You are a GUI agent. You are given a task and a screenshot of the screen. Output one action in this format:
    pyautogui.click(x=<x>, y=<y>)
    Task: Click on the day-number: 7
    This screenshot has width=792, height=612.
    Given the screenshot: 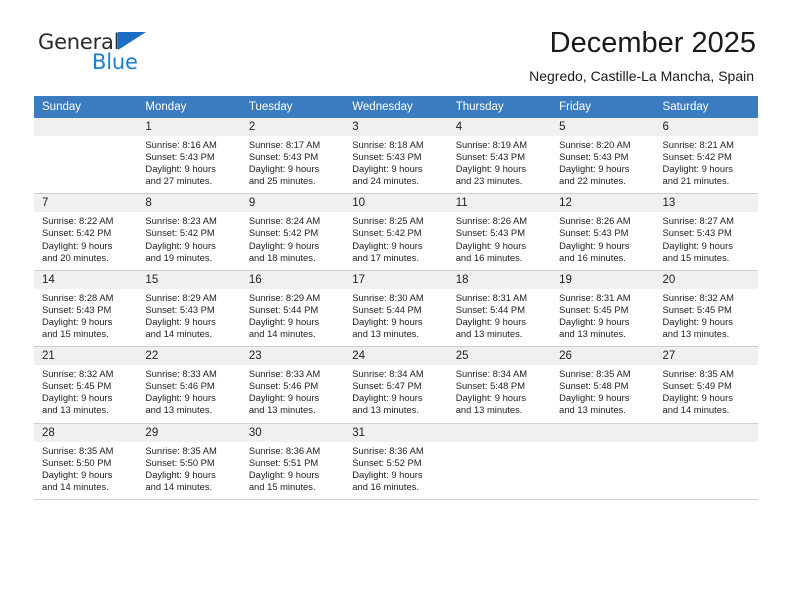 What is the action you would take?
    pyautogui.click(x=86, y=203)
    